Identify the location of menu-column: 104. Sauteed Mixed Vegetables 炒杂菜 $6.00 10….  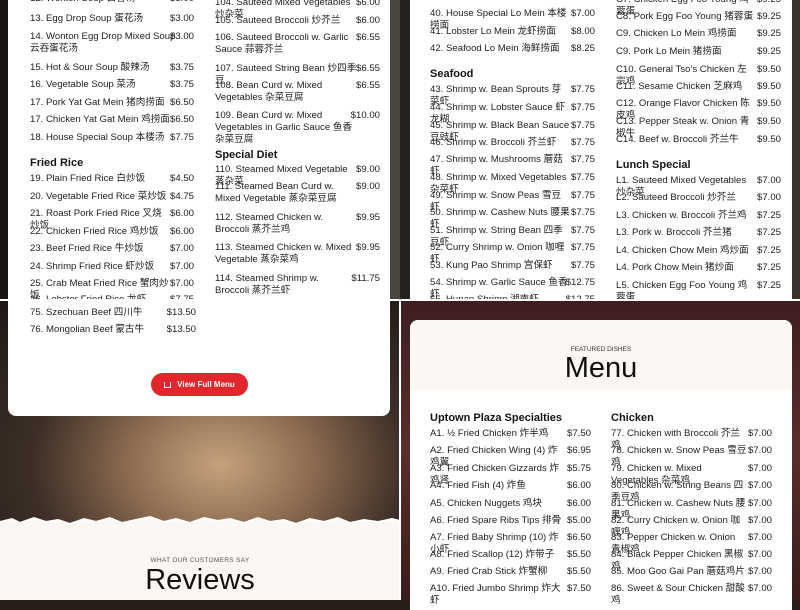
(297, 150).